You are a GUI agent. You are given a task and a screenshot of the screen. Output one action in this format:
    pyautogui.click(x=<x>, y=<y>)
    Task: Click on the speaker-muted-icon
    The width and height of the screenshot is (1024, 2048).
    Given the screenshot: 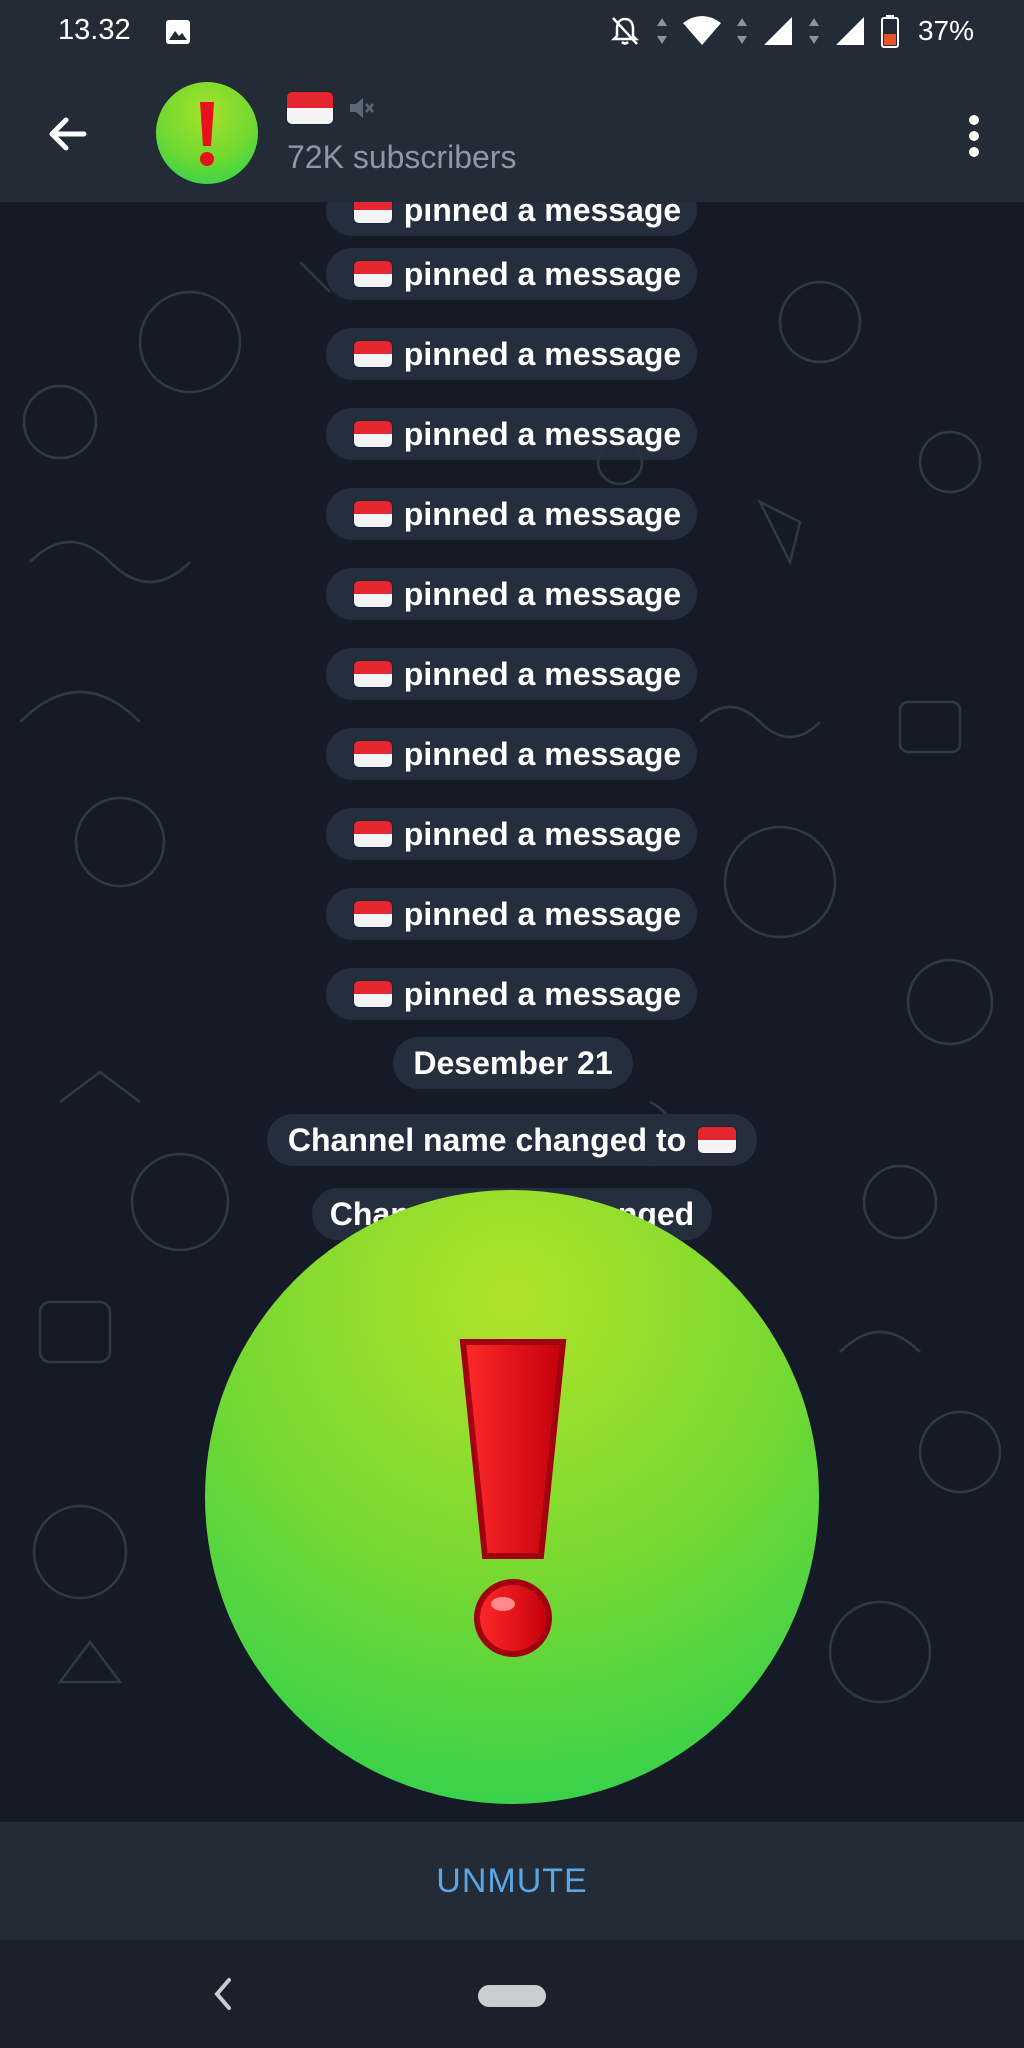 What is the action you would take?
    pyautogui.click(x=362, y=108)
    